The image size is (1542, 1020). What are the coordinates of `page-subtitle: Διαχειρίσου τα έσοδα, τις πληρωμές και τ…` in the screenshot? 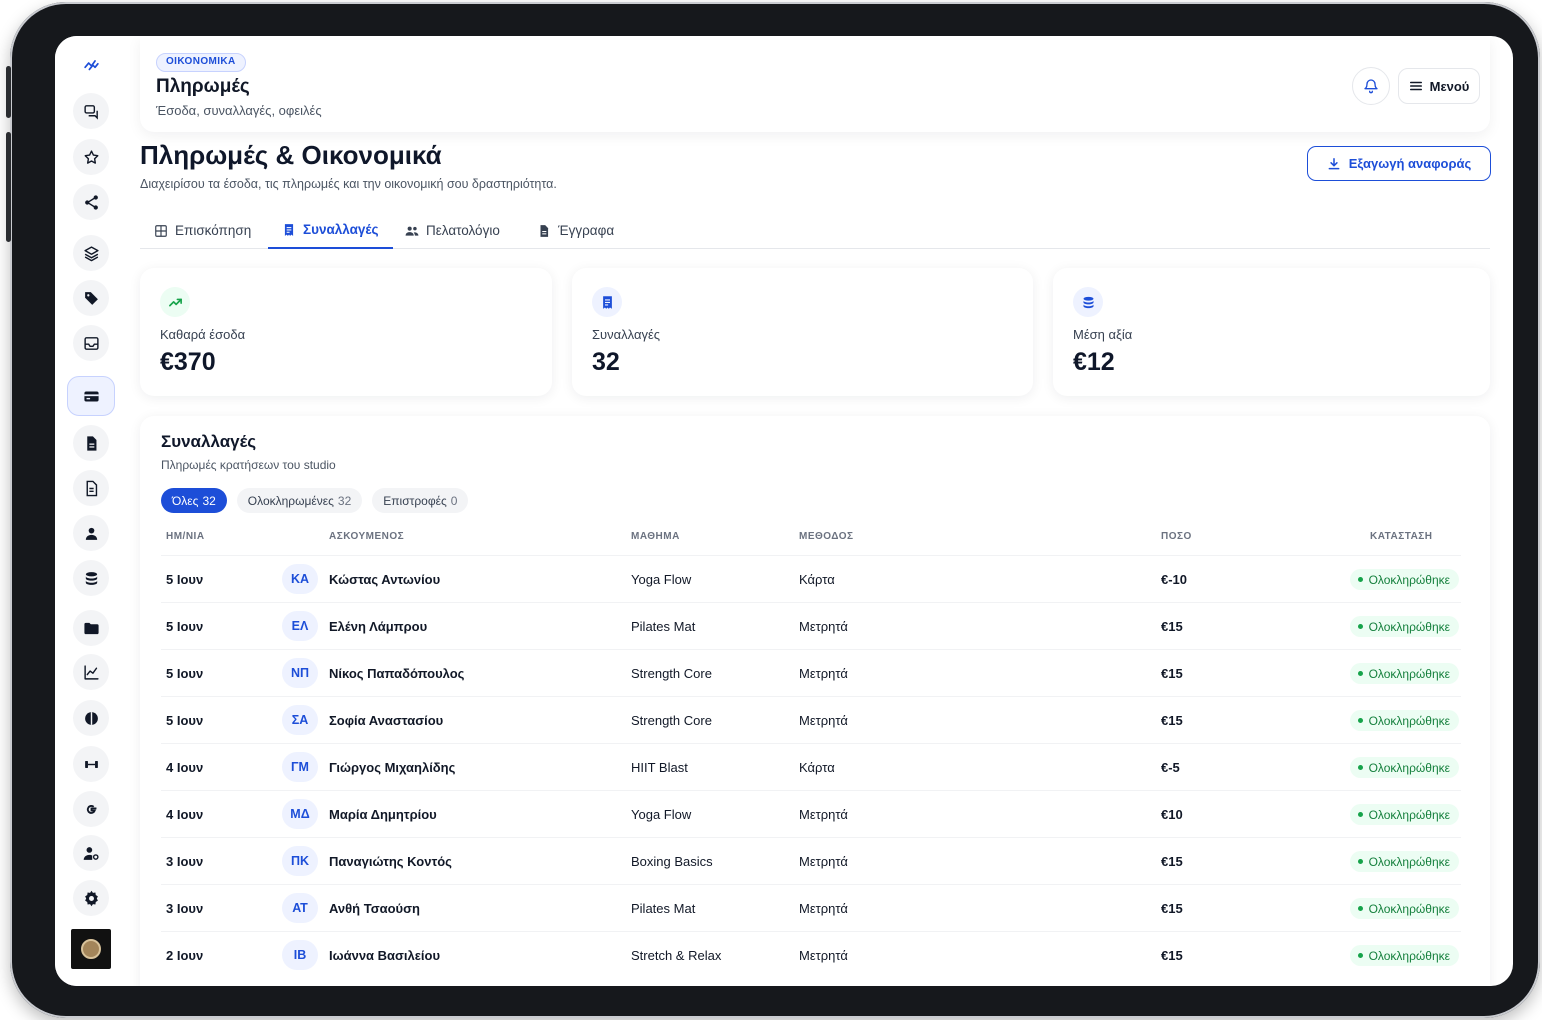 It's located at (348, 184).